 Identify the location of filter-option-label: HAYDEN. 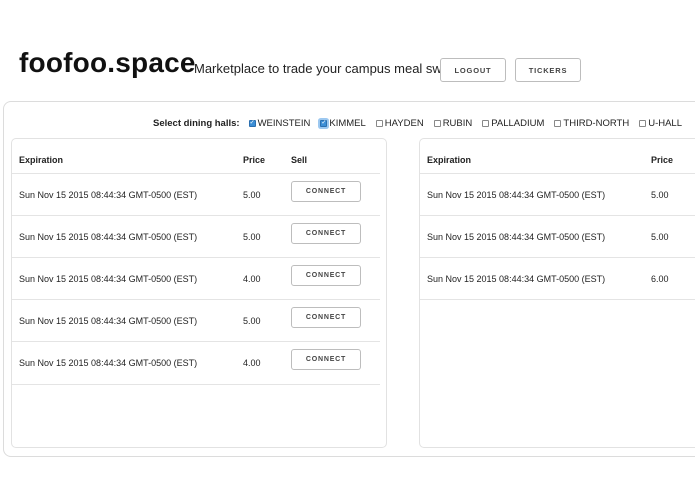
(404, 123).